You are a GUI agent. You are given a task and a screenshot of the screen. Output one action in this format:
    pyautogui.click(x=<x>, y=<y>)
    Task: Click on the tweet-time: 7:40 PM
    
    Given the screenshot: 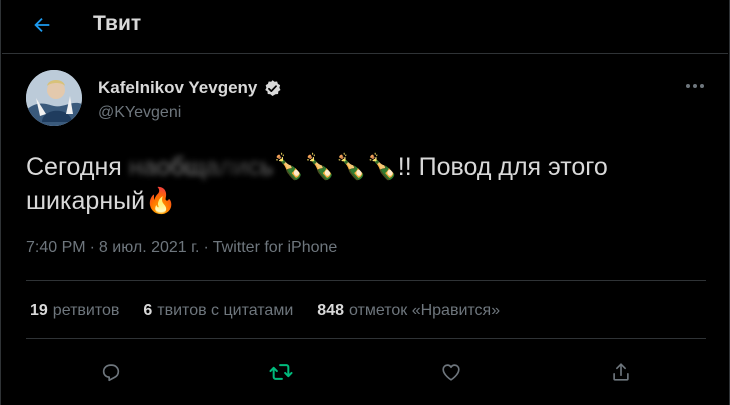 What is the action you would take?
    pyautogui.click(x=56, y=248)
    